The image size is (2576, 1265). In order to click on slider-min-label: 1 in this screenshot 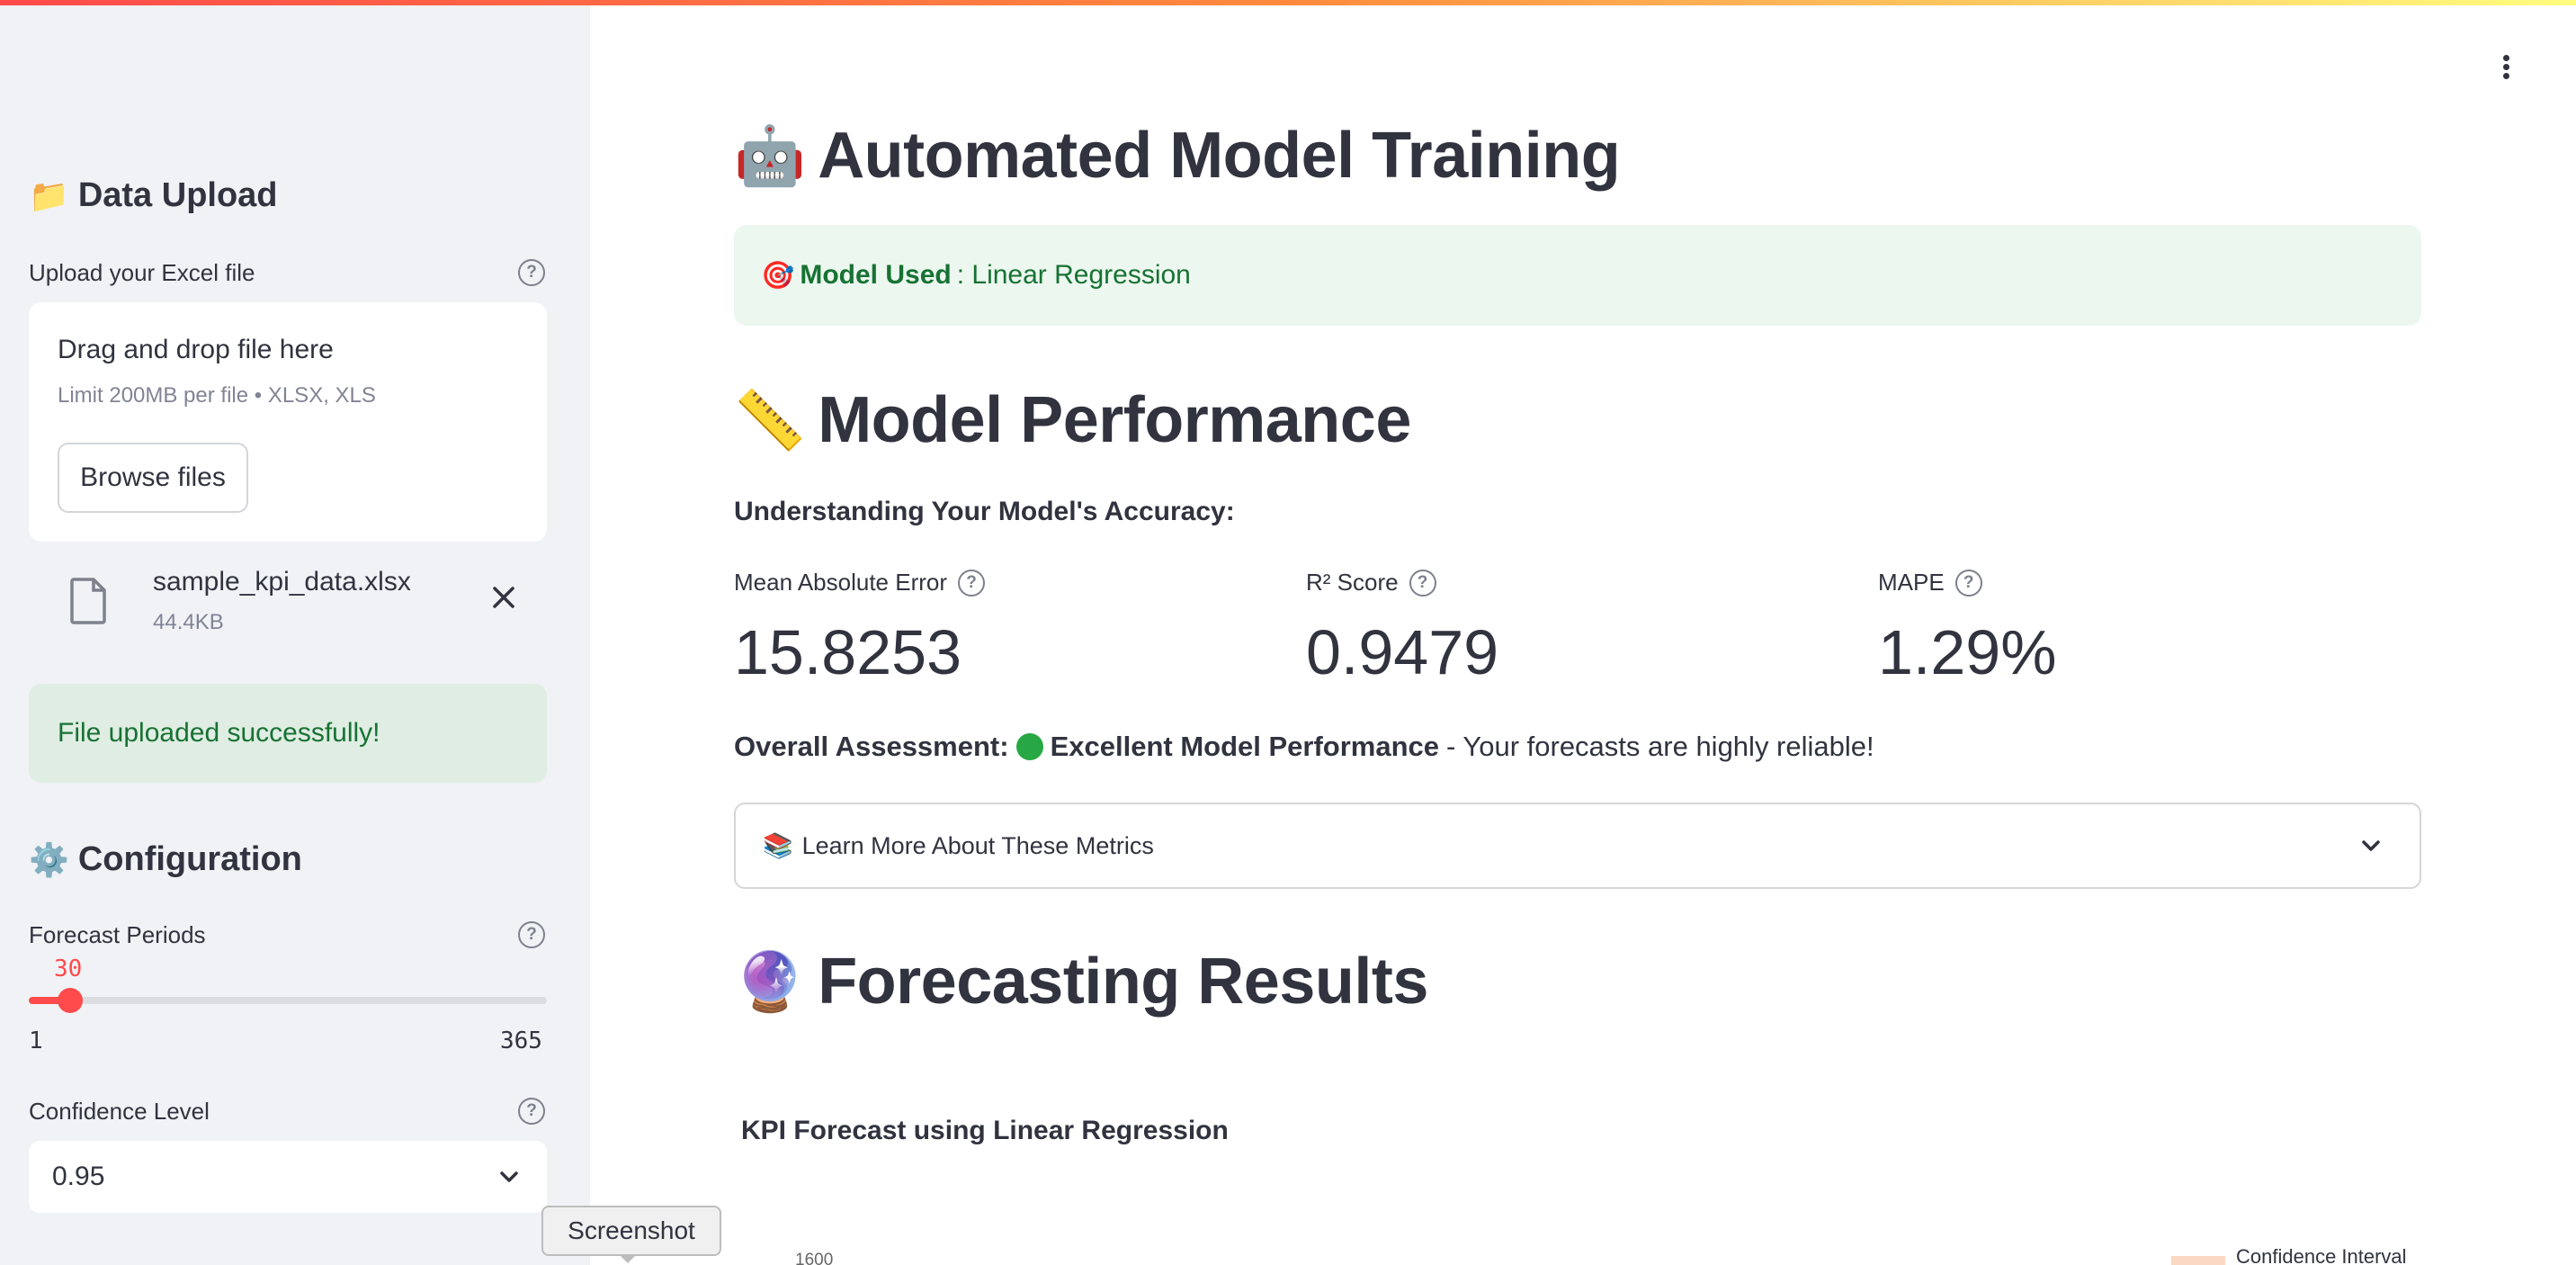, I will do `click(36, 1041)`.